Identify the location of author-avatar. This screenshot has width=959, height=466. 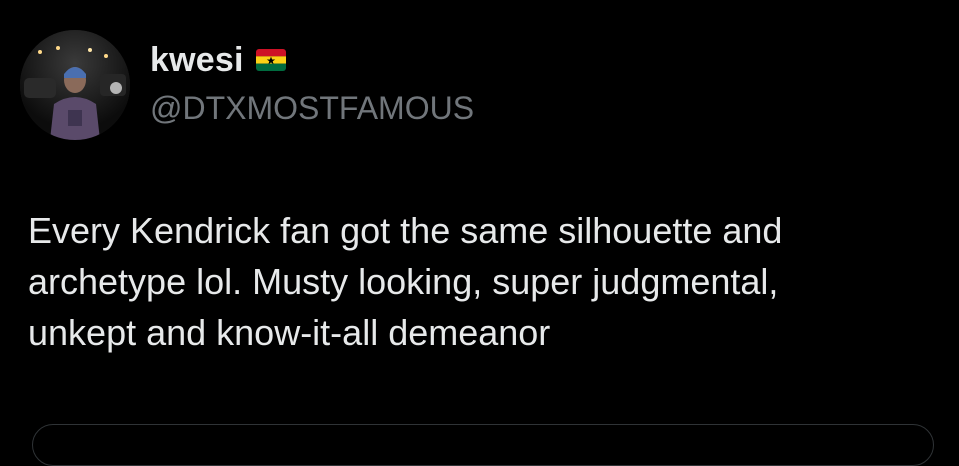
(75, 85).